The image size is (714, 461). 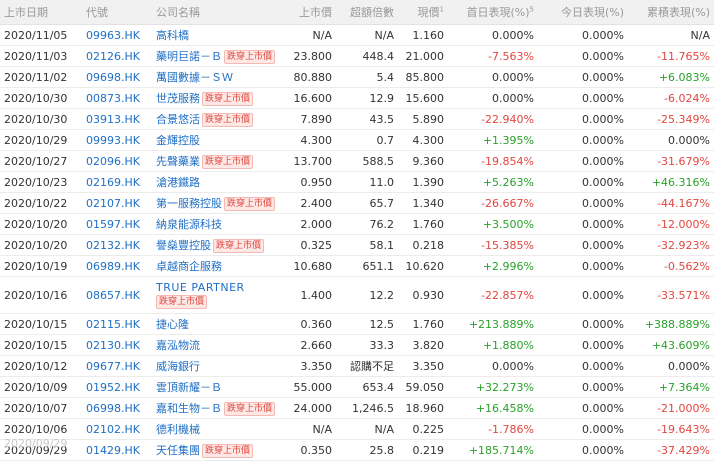 I want to click on listing-price: 24.000, so click(x=307, y=408).